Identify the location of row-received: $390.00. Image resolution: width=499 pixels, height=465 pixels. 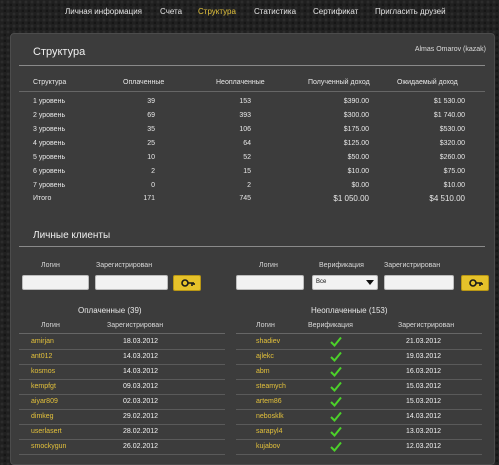
(356, 101).